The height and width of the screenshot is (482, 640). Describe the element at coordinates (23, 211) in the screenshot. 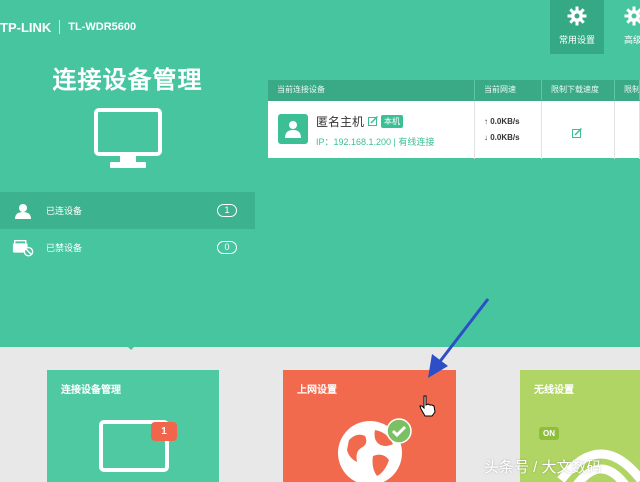

I see `user-icon` at that location.